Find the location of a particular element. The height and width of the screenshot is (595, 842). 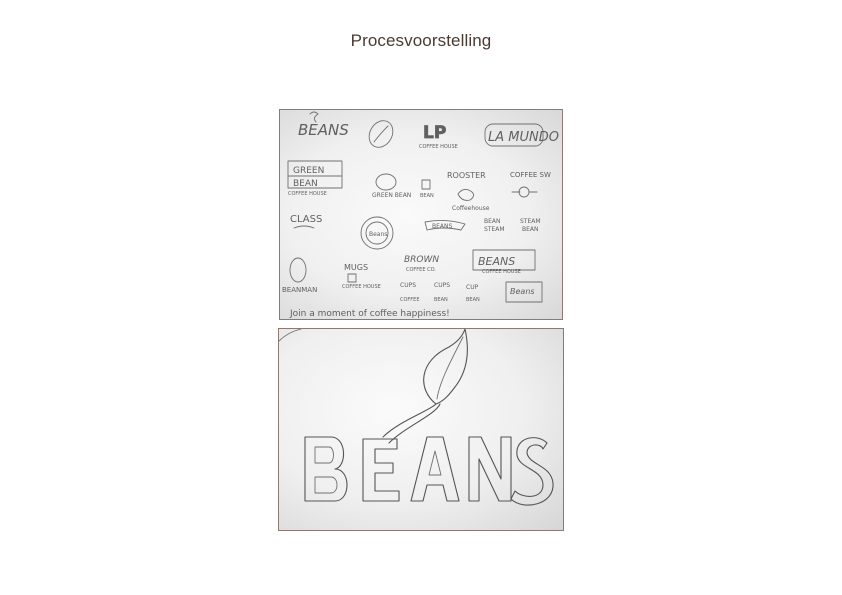

sketch-beans-1: BEANS is located at coordinates (323, 125).